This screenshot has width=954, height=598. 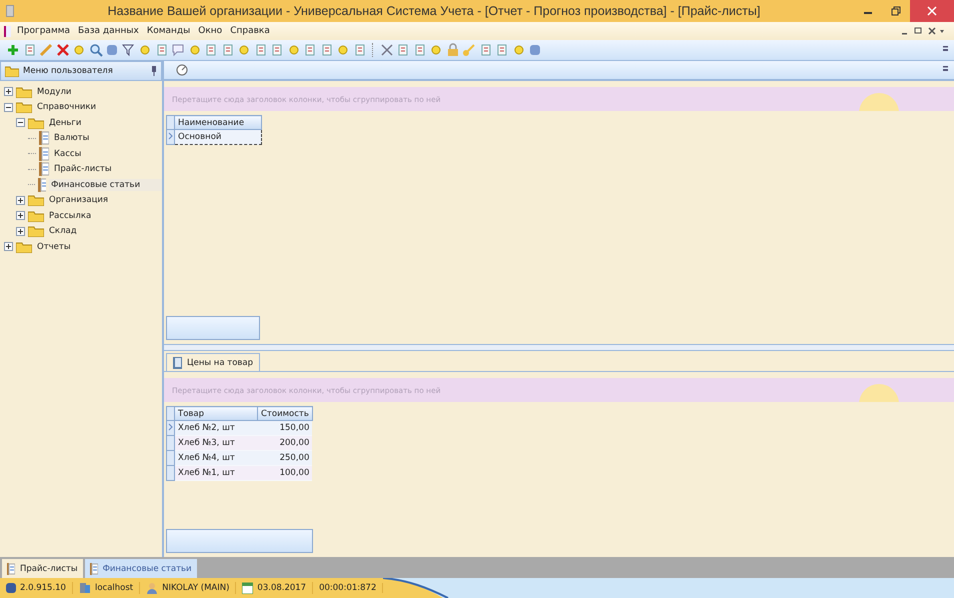 What do you see at coordinates (434, 11) in the screenshot?
I see `window-title: Название Вашей организации - Универсальная Система Учета - [Отчет - Прогноз производства] - [Прайс-листы]` at bounding box center [434, 11].